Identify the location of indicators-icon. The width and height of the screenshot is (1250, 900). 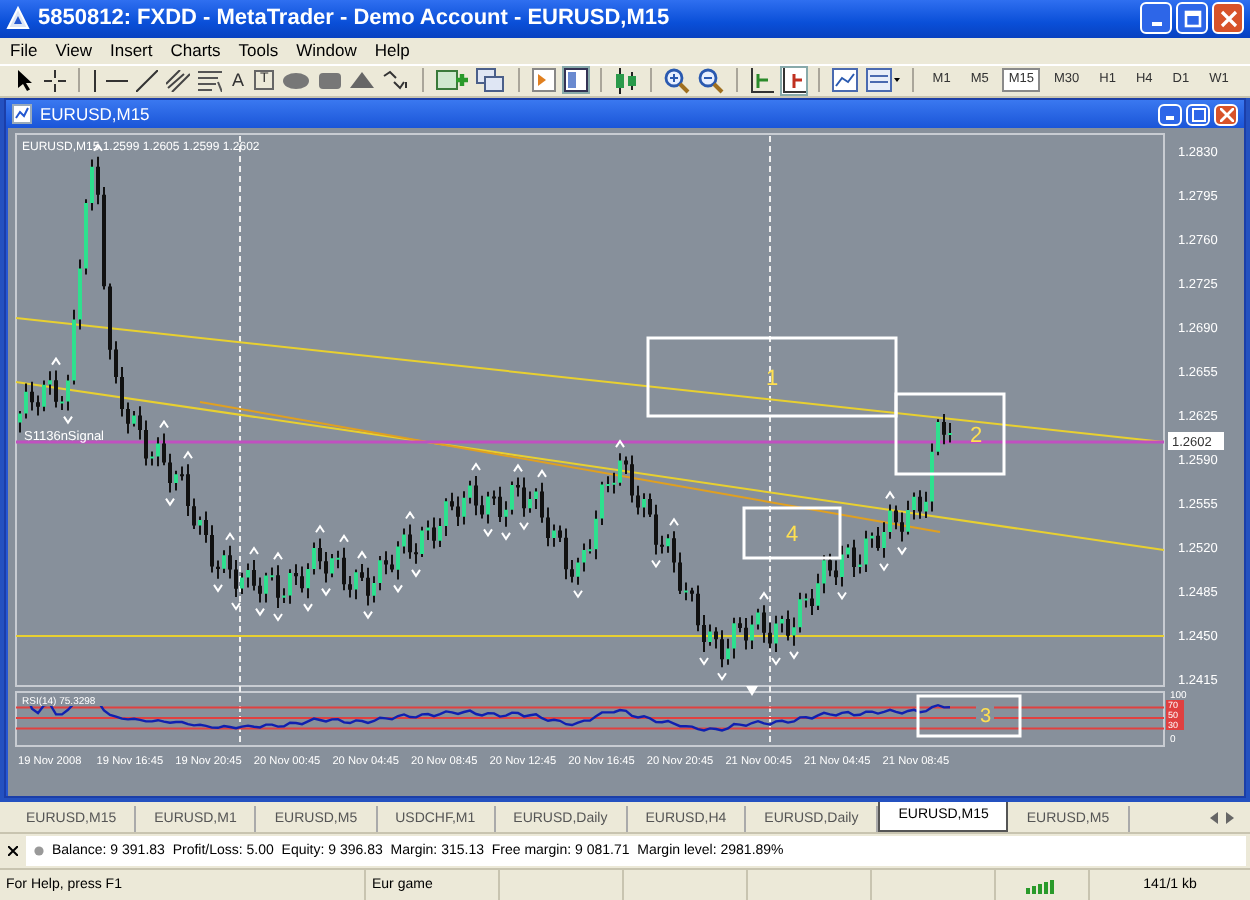
(845, 80).